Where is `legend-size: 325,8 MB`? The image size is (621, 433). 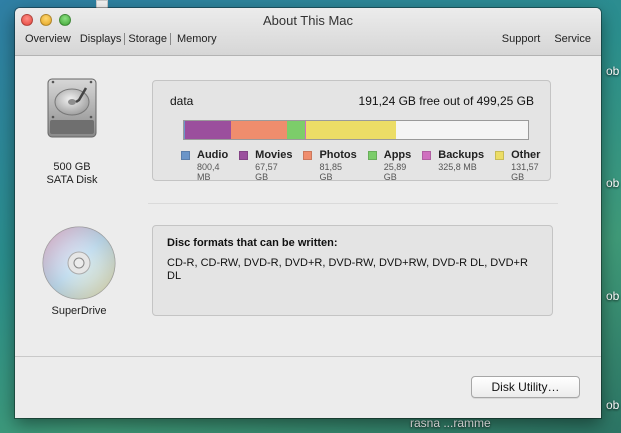 legend-size: 325,8 MB is located at coordinates (457, 167).